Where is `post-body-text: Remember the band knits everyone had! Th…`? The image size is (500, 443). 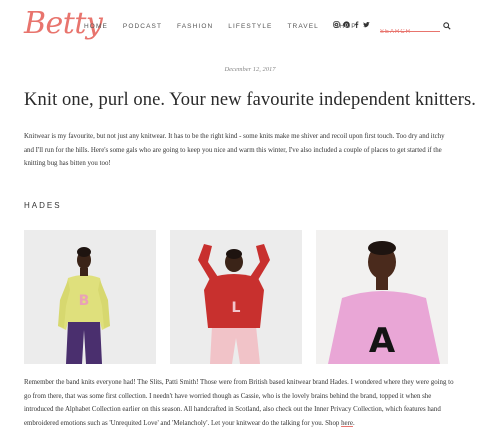
post-body-text: Remember the band knits everyone had! Th… is located at coordinates (239, 403).